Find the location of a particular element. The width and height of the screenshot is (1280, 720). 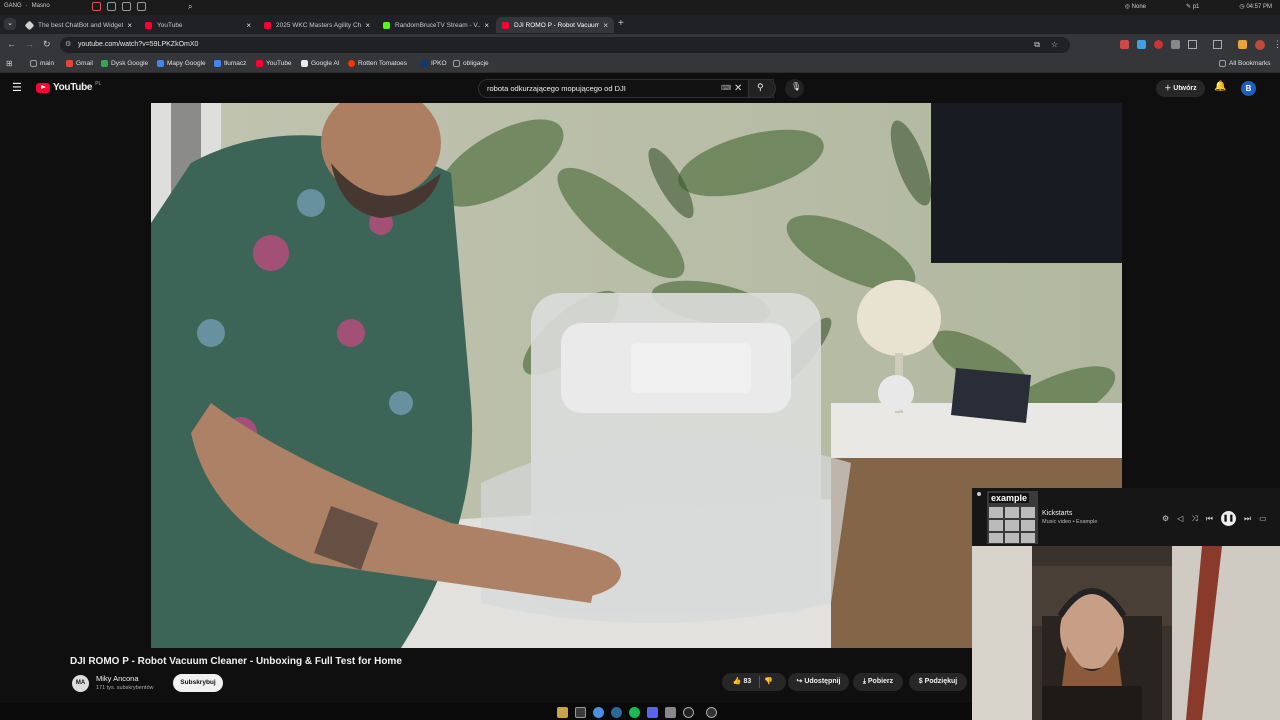

kick-favicon-icon is located at coordinates (386, 25).